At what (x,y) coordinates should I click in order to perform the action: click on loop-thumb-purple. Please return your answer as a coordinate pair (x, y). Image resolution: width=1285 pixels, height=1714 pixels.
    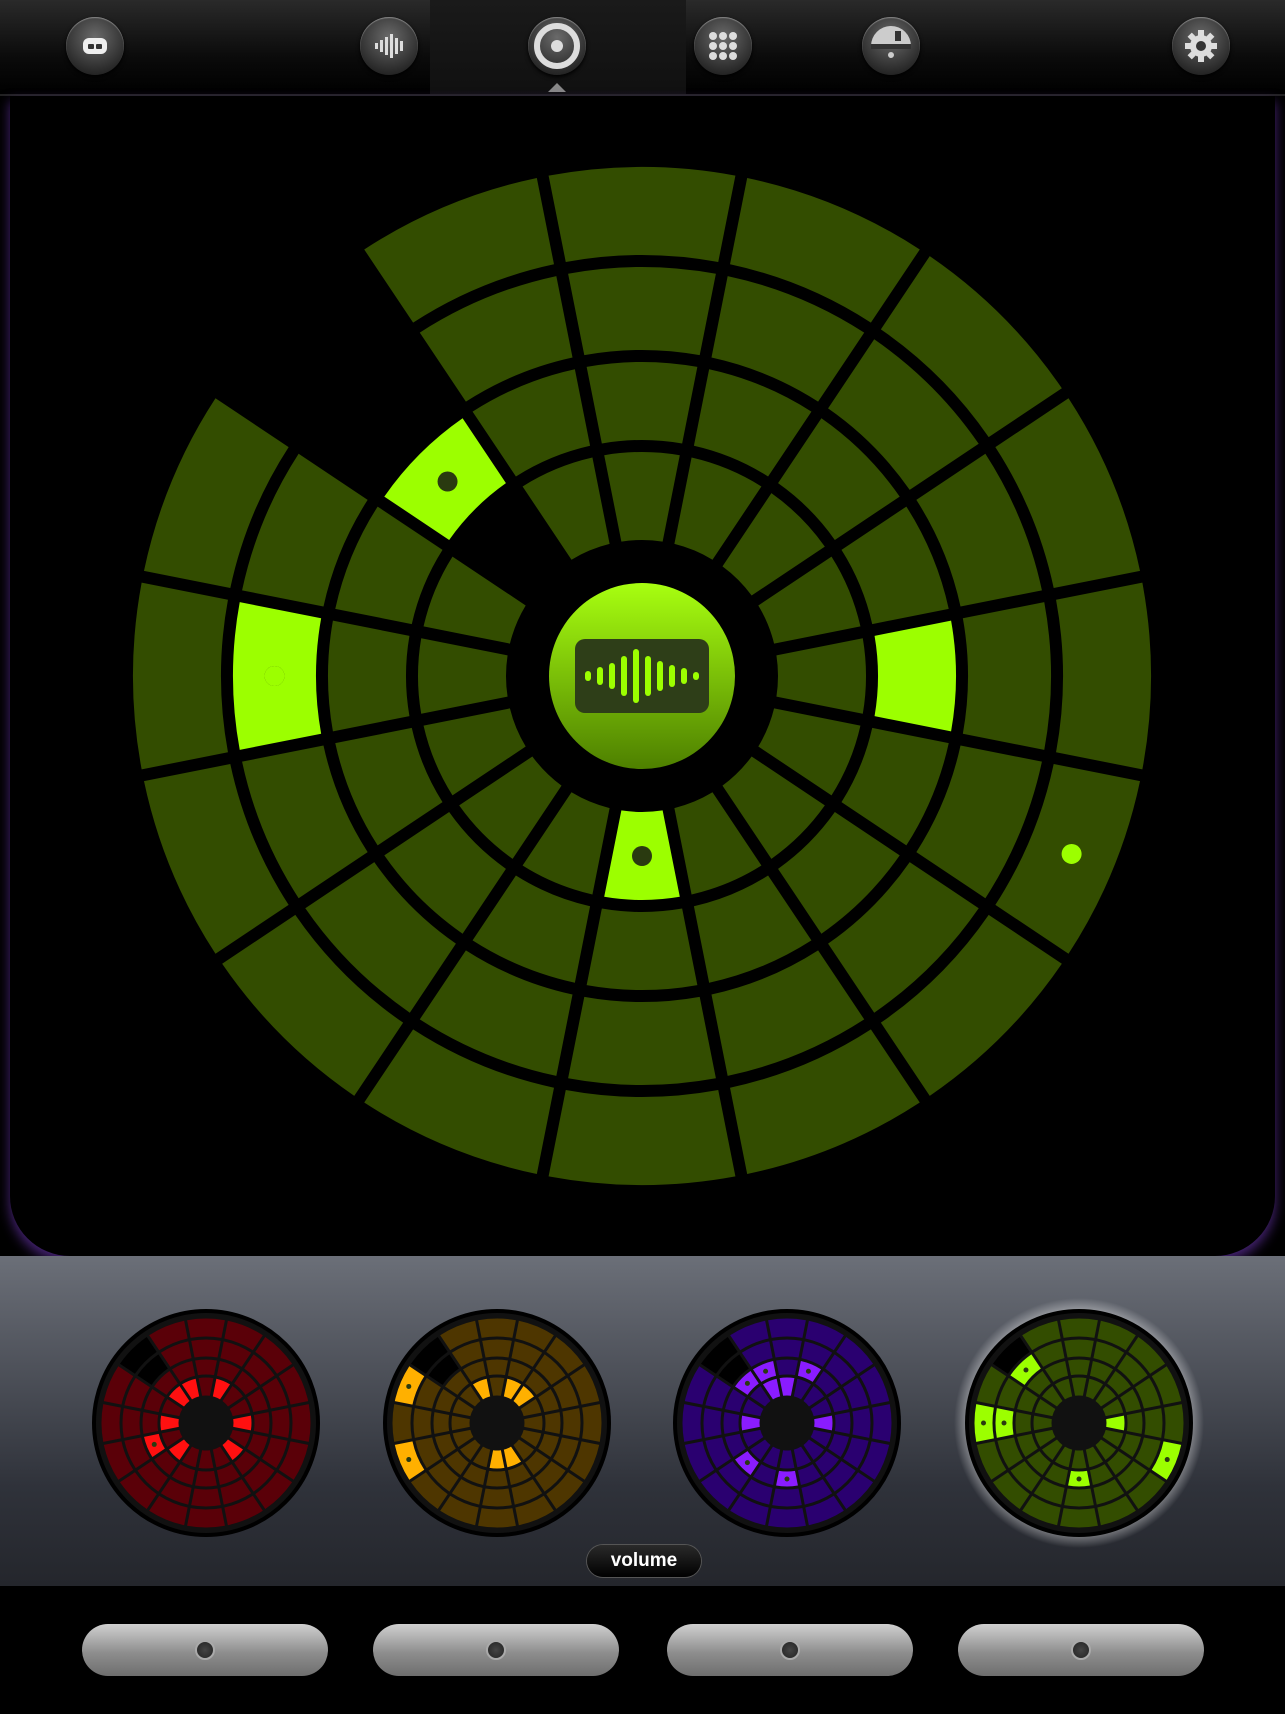
    Looking at the image, I should click on (787, 1423).